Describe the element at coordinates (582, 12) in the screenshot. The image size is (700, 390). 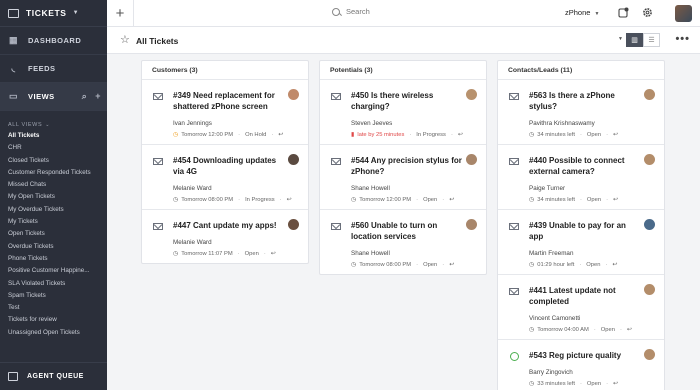
I see `department-selector: zPhone ▼` at that location.